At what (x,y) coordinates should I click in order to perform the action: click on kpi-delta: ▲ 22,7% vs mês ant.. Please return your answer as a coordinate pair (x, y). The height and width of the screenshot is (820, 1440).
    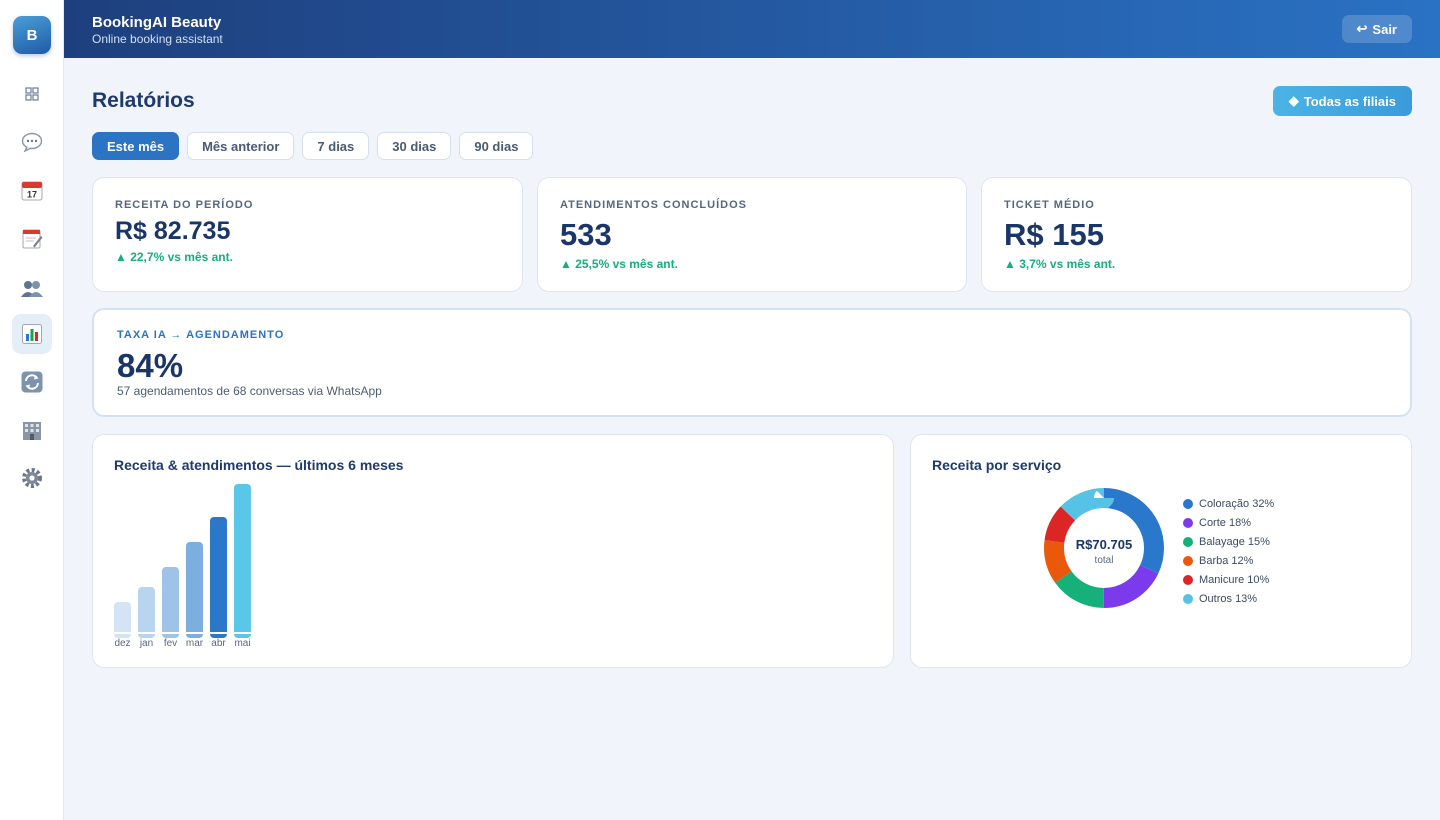
    Looking at the image, I should click on (174, 257).